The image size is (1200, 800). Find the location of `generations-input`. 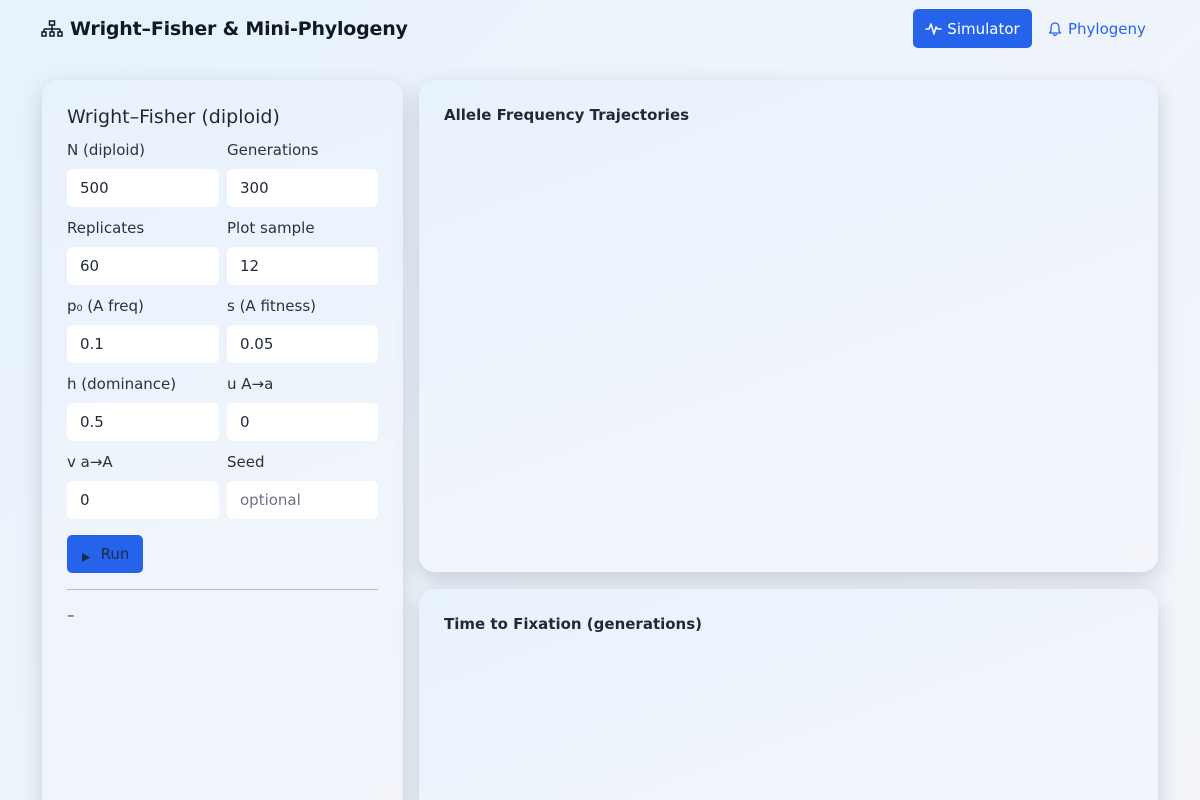

generations-input is located at coordinates (302, 188).